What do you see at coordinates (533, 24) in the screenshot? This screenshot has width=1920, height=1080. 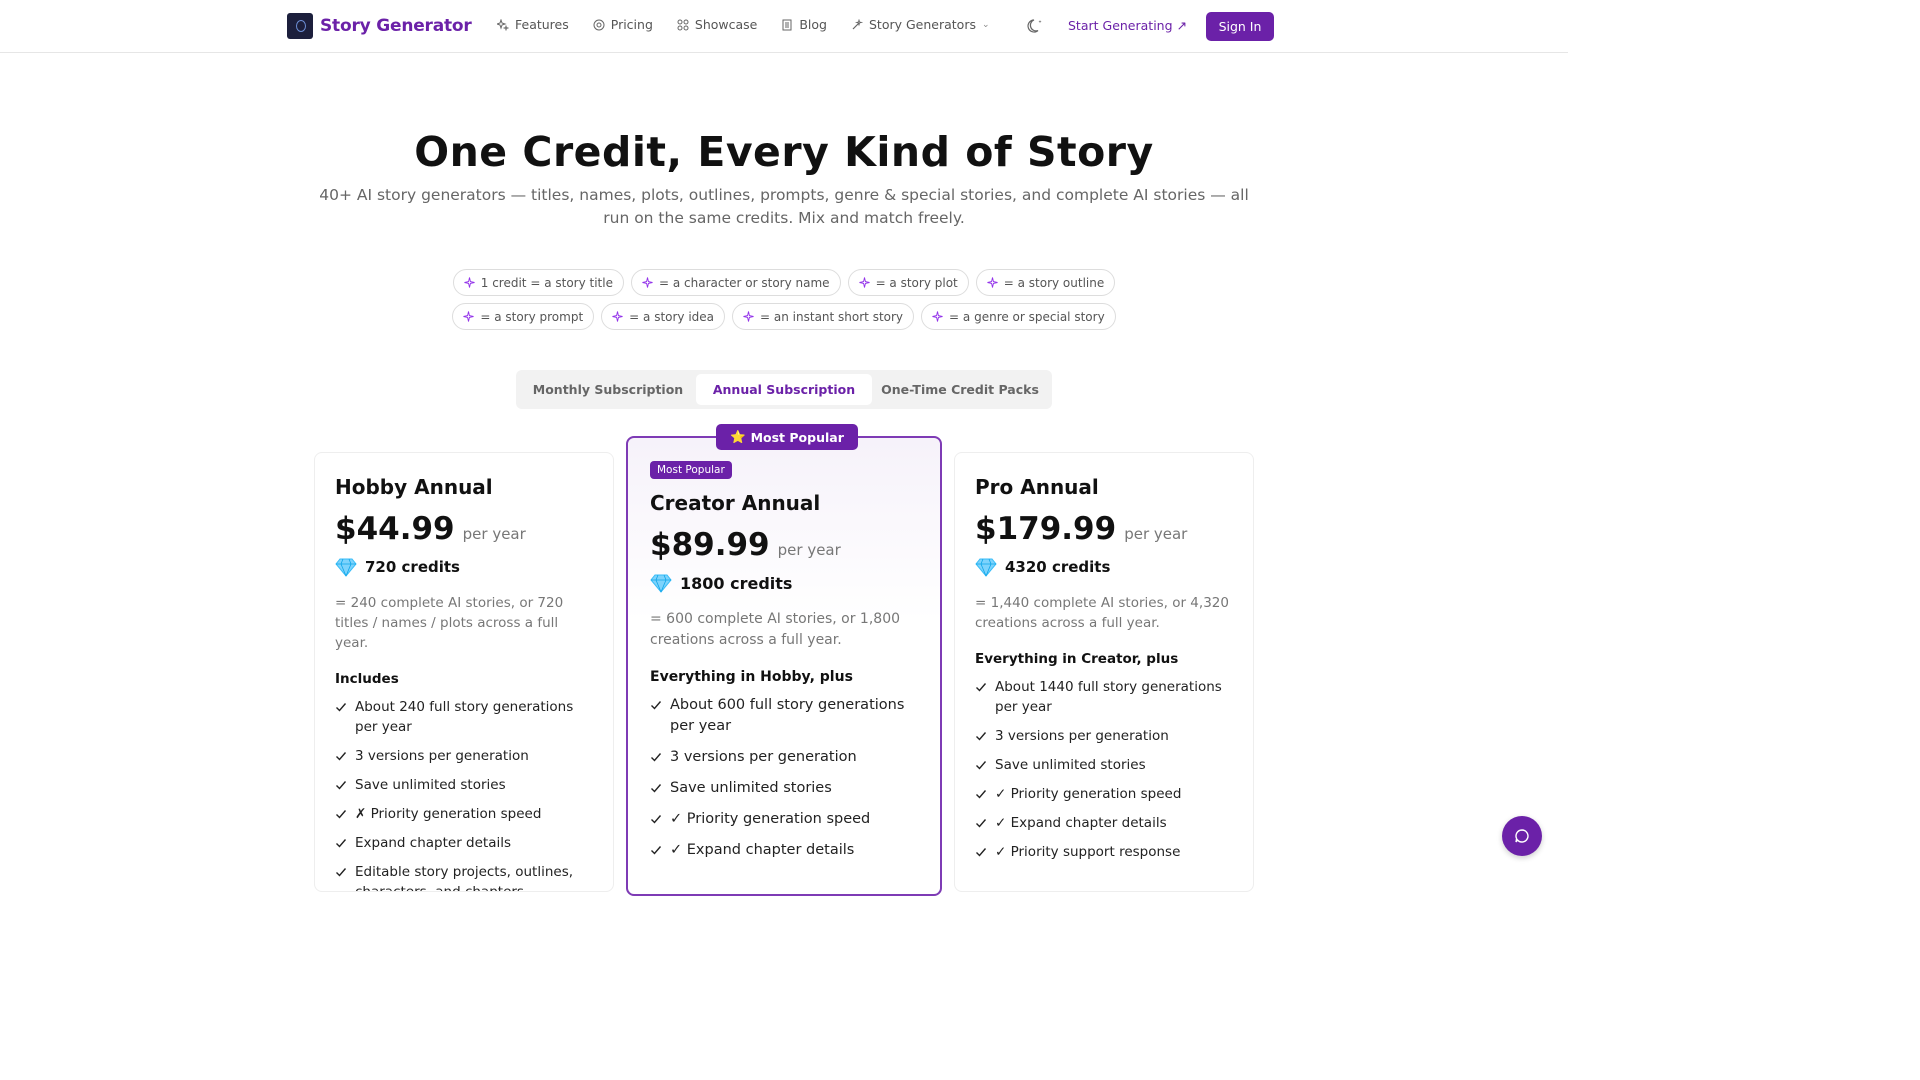 I see `nav-item-features: Features` at bounding box center [533, 24].